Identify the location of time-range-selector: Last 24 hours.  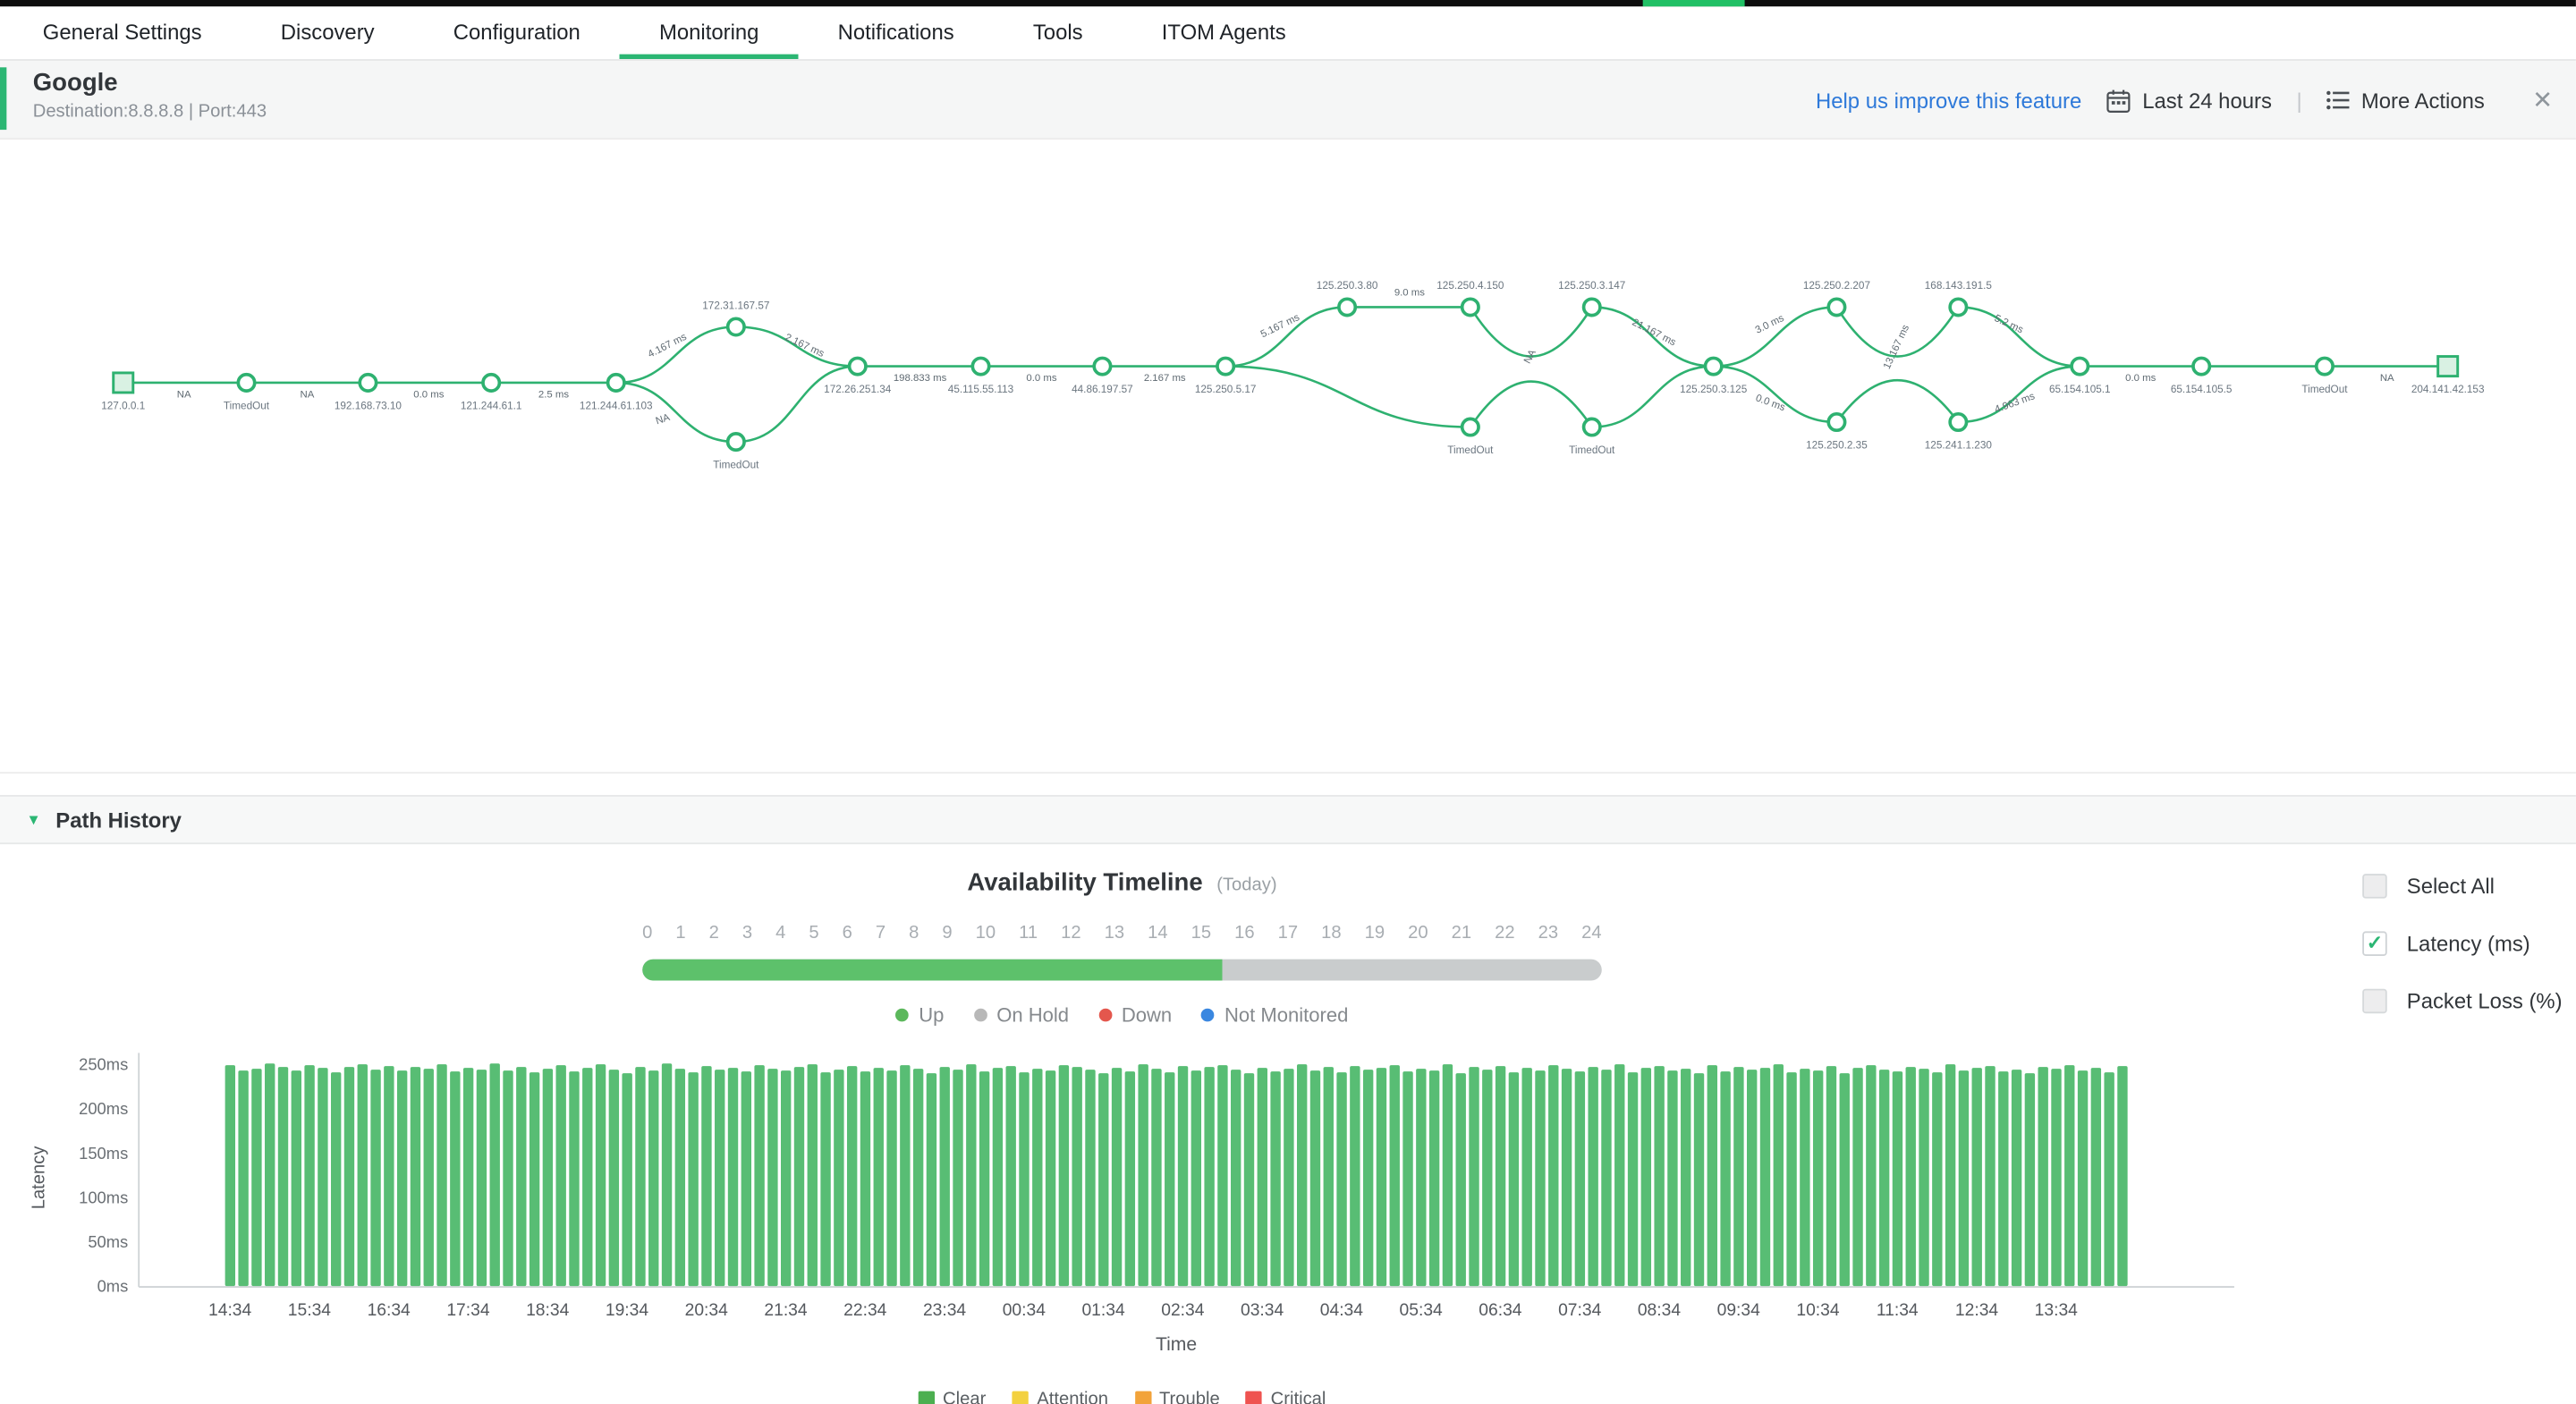
(2189, 100).